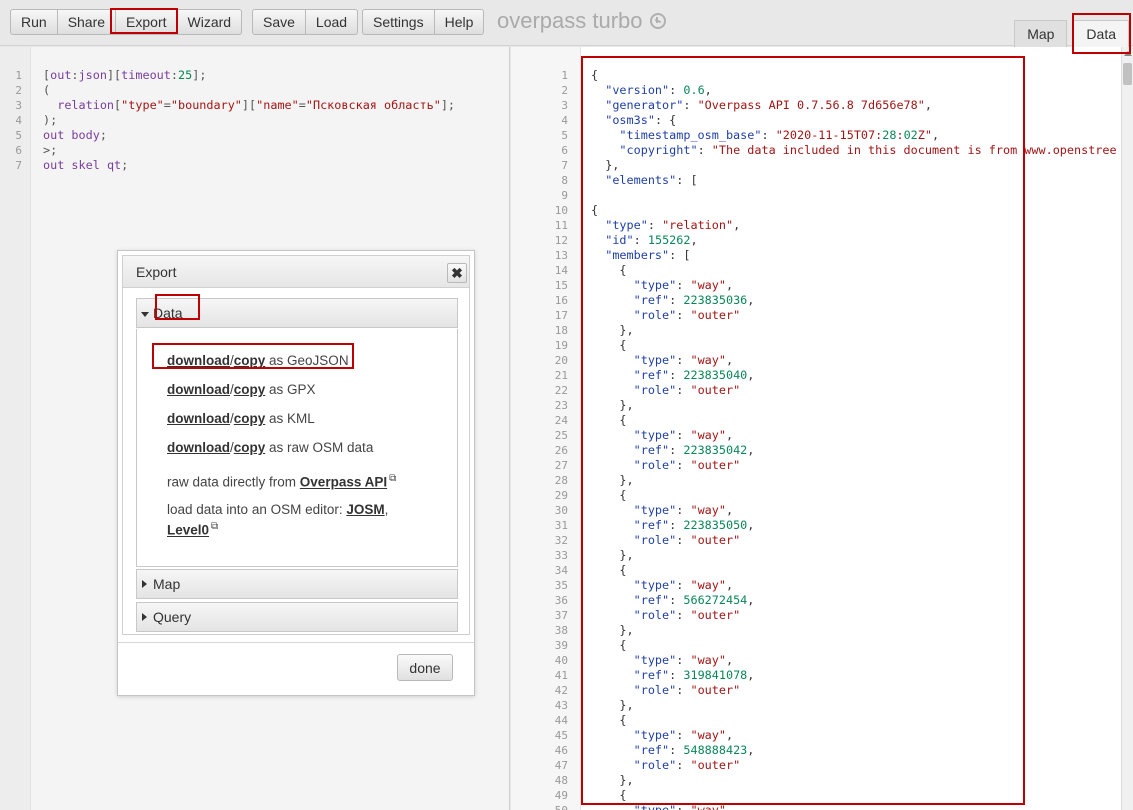 The width and height of the screenshot is (1133, 810). I want to click on data-line-number: 32, so click(561, 540).